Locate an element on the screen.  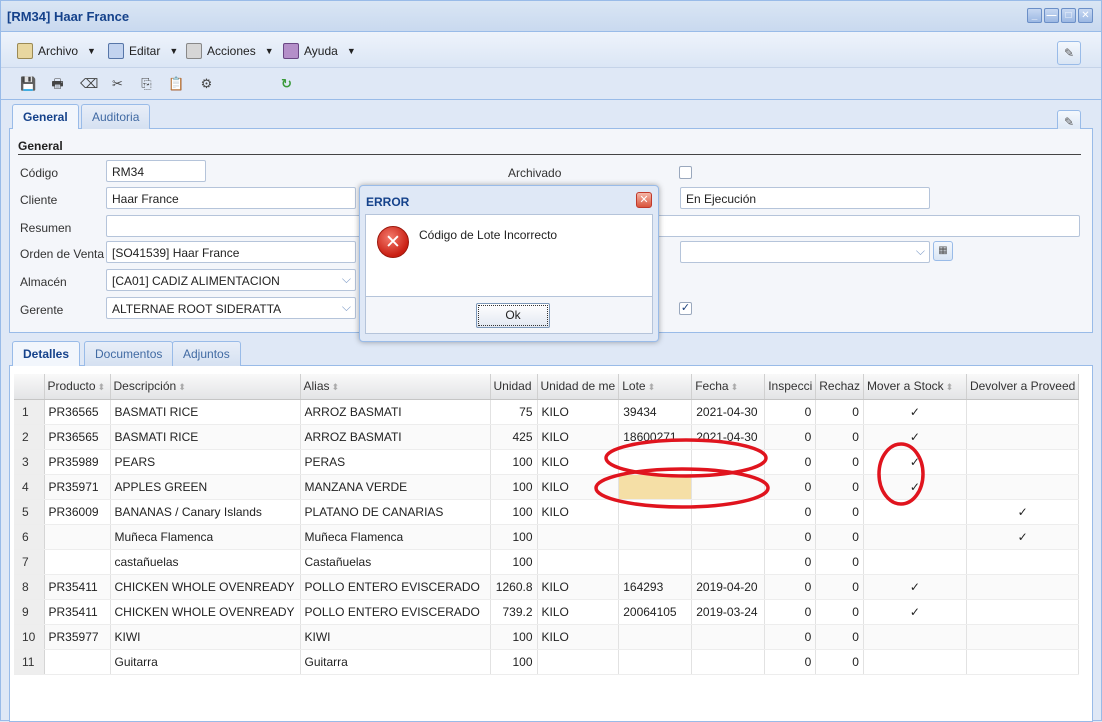
grid-cell-unidad is located at coordinates (578, 562).